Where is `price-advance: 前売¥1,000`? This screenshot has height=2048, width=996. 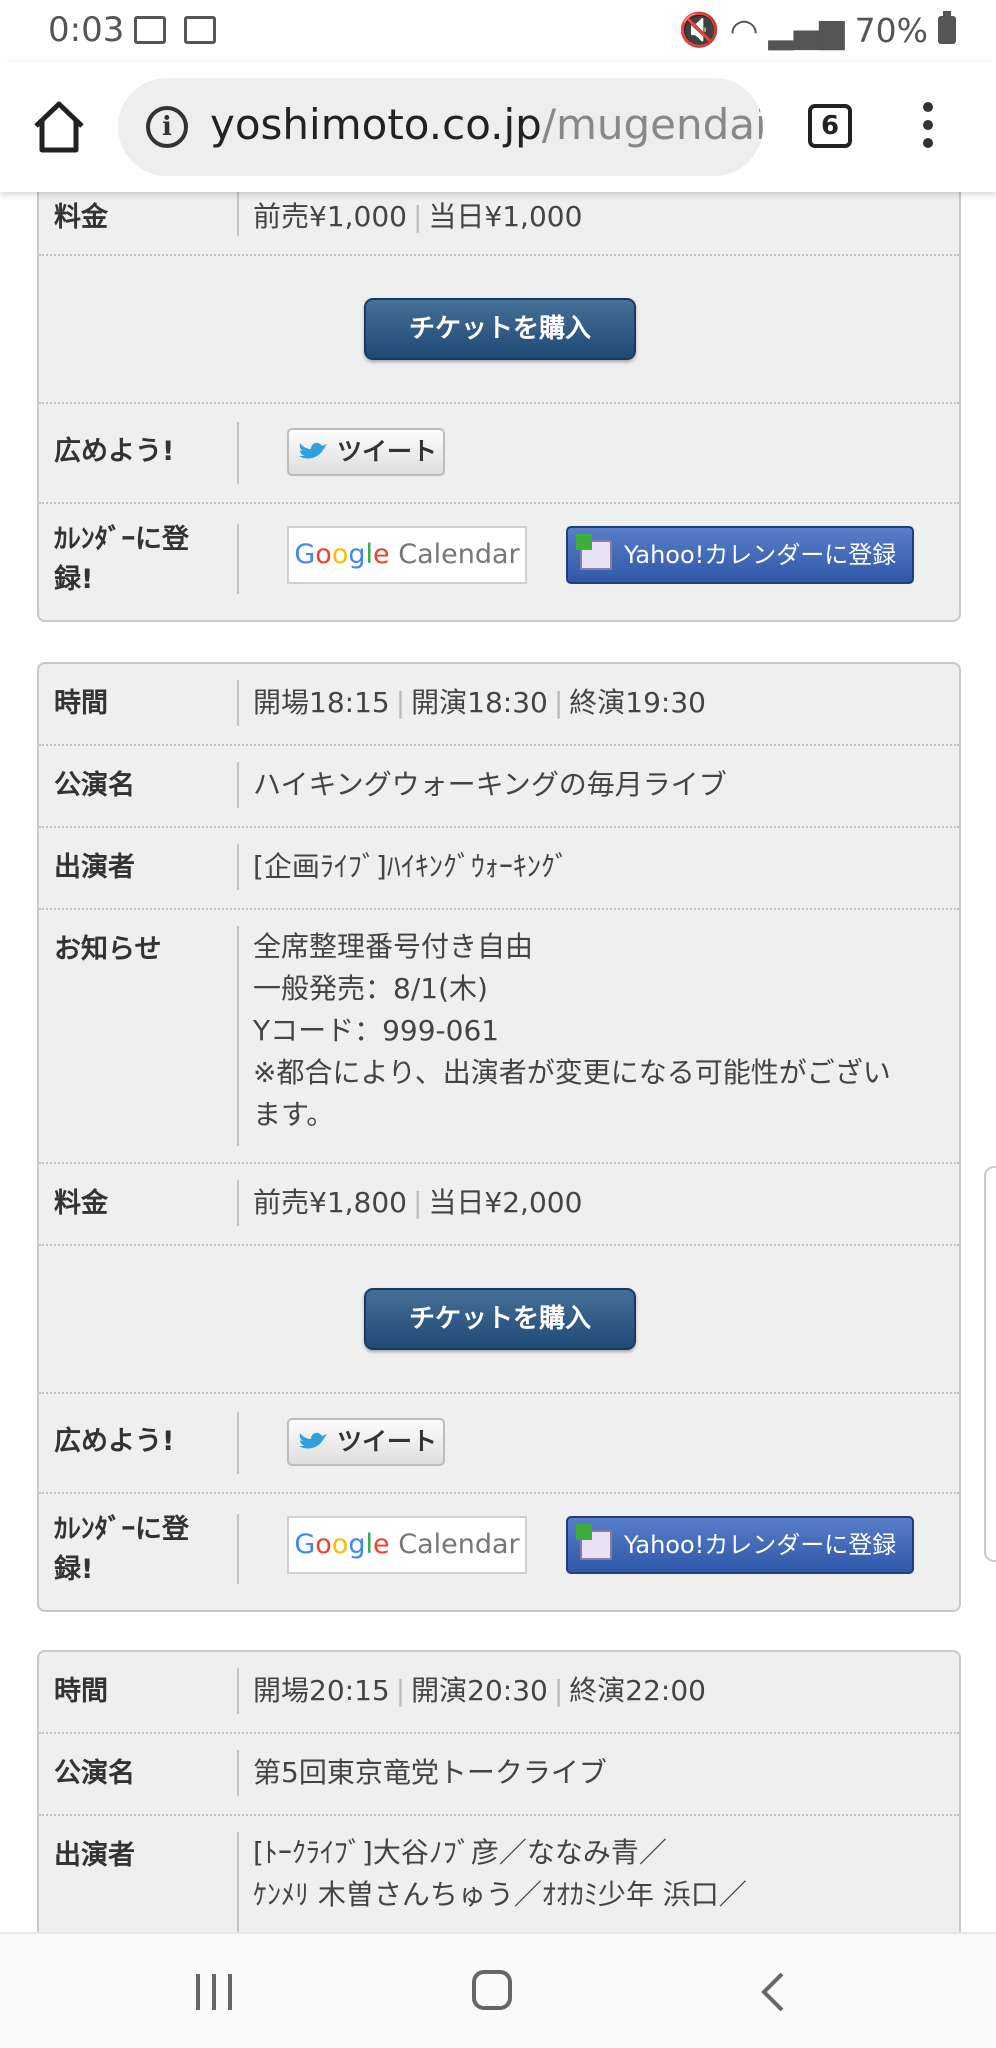
price-advance: 前売¥1,000 is located at coordinates (330, 216).